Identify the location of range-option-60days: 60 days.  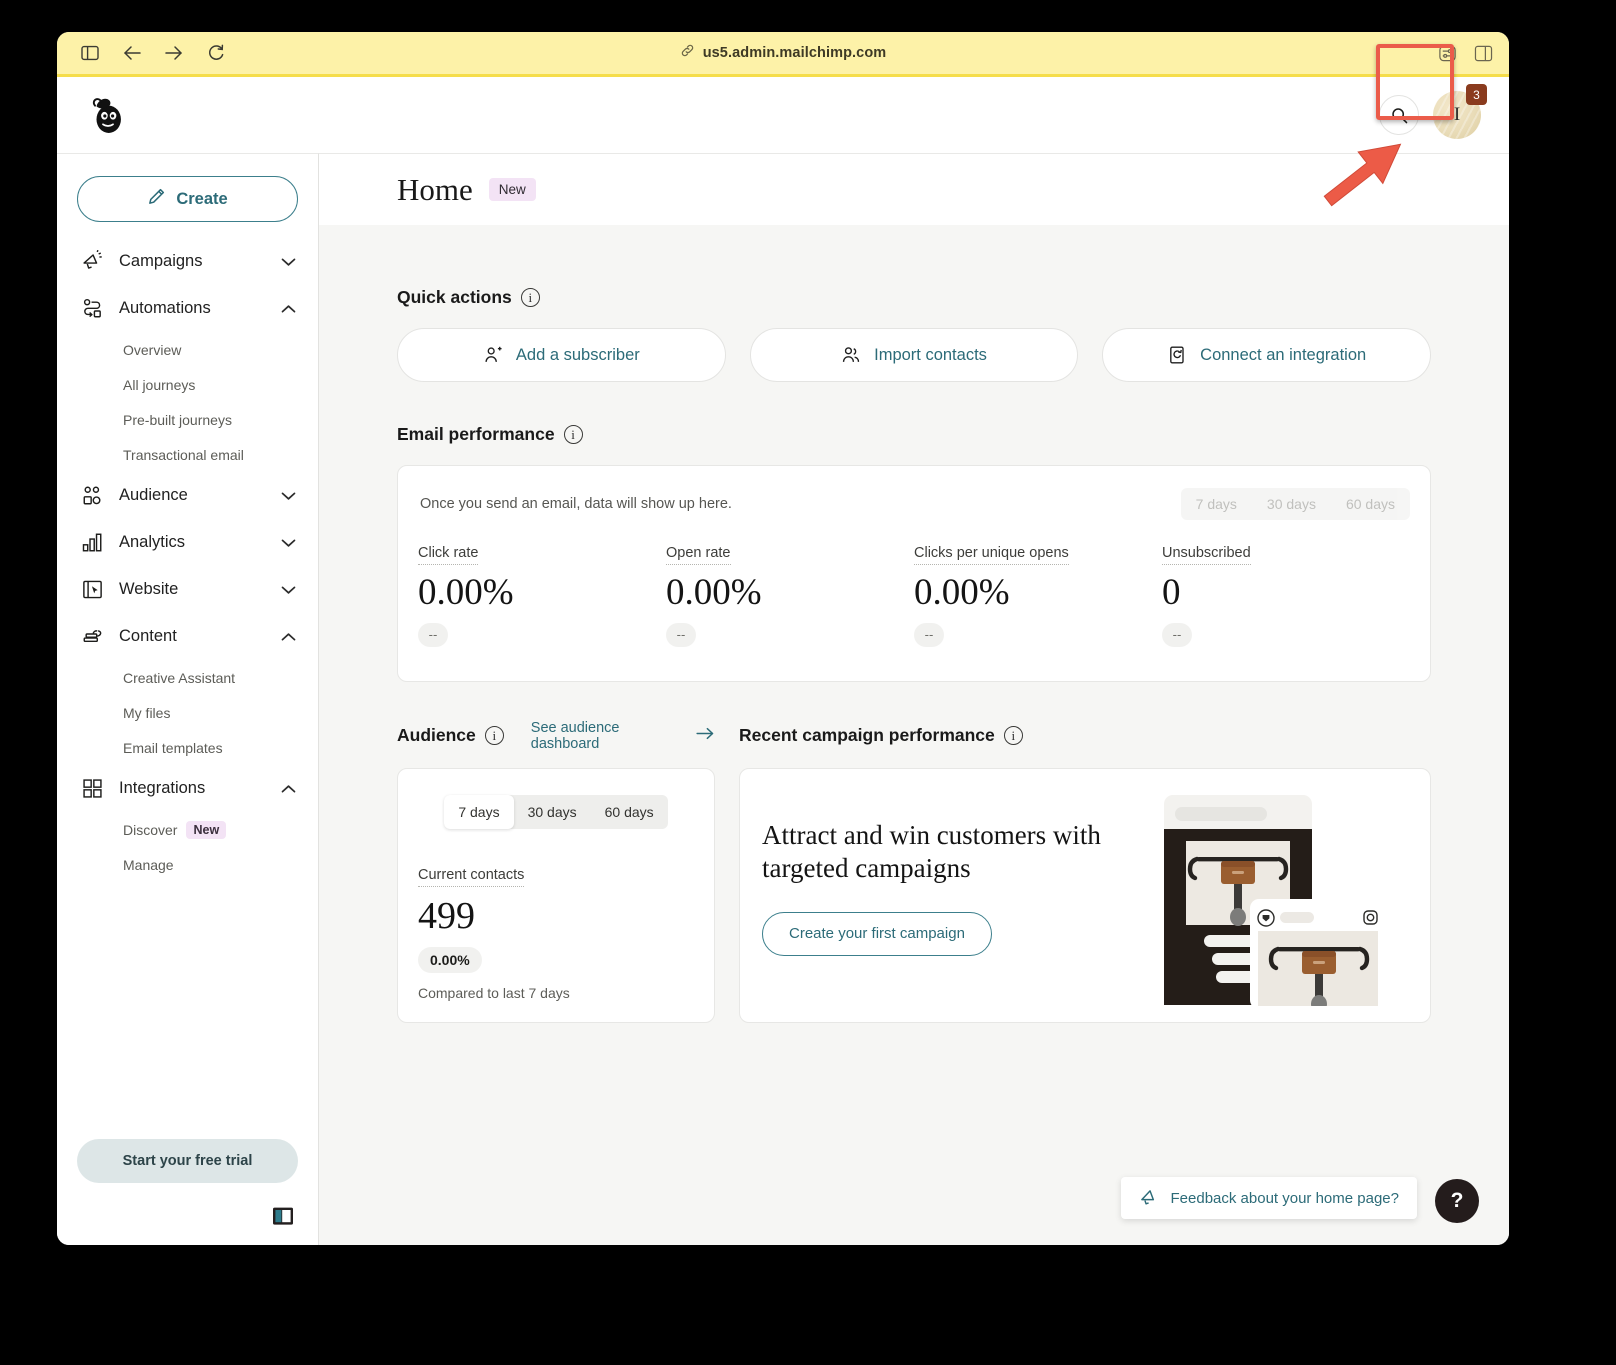
(1370, 504).